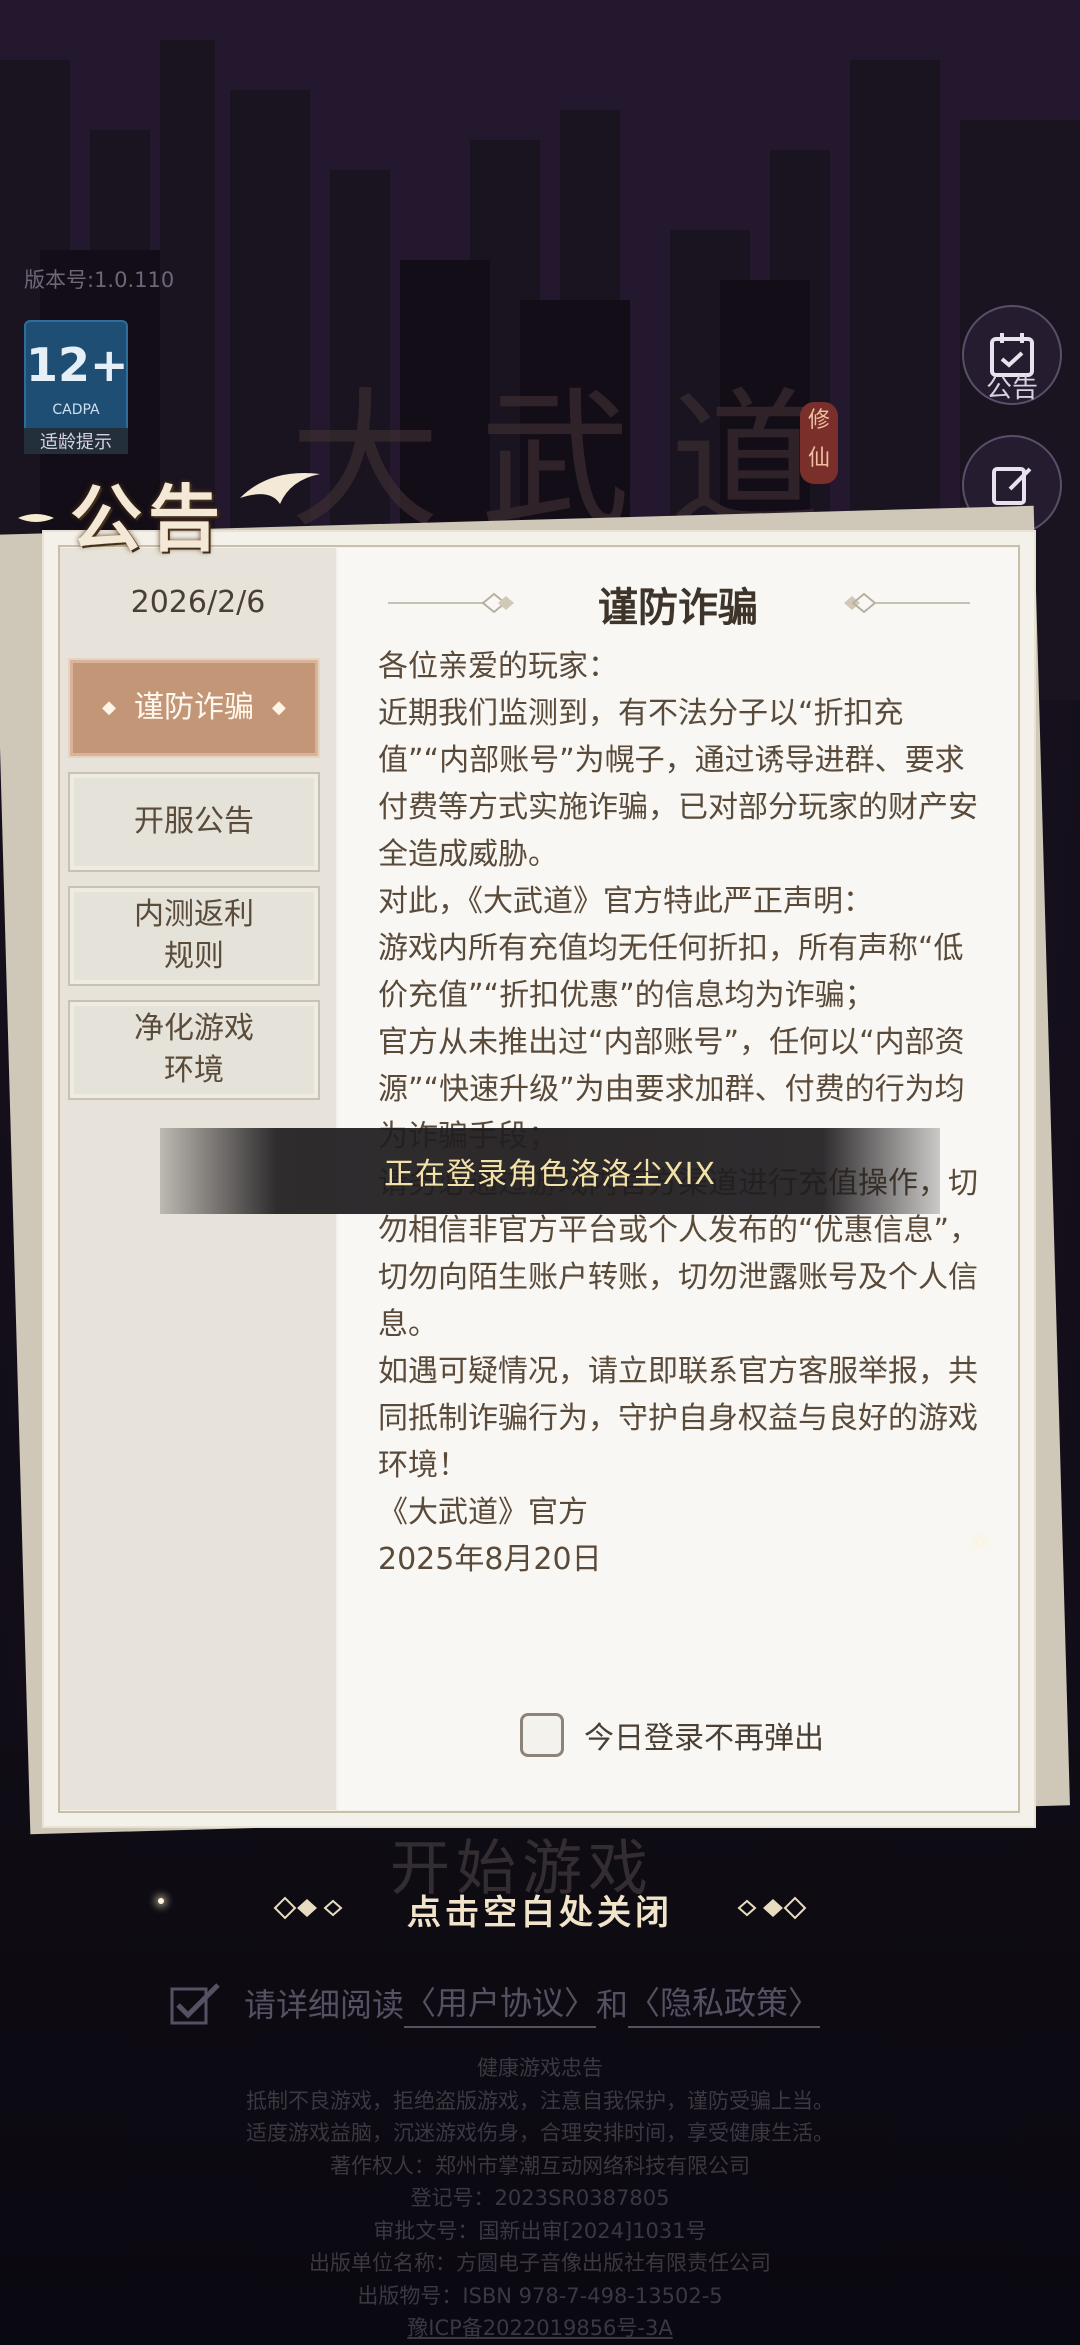 The image size is (1080, 2345). What do you see at coordinates (540, 2165) in the screenshot?
I see `footer-line: 著作权人：郑州市掌潮互动网络科技有限公司` at bounding box center [540, 2165].